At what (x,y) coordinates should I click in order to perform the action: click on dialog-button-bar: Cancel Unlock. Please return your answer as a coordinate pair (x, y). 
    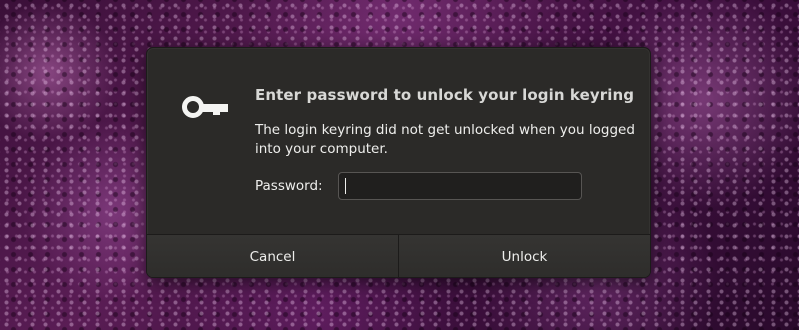
    Looking at the image, I should click on (398, 255).